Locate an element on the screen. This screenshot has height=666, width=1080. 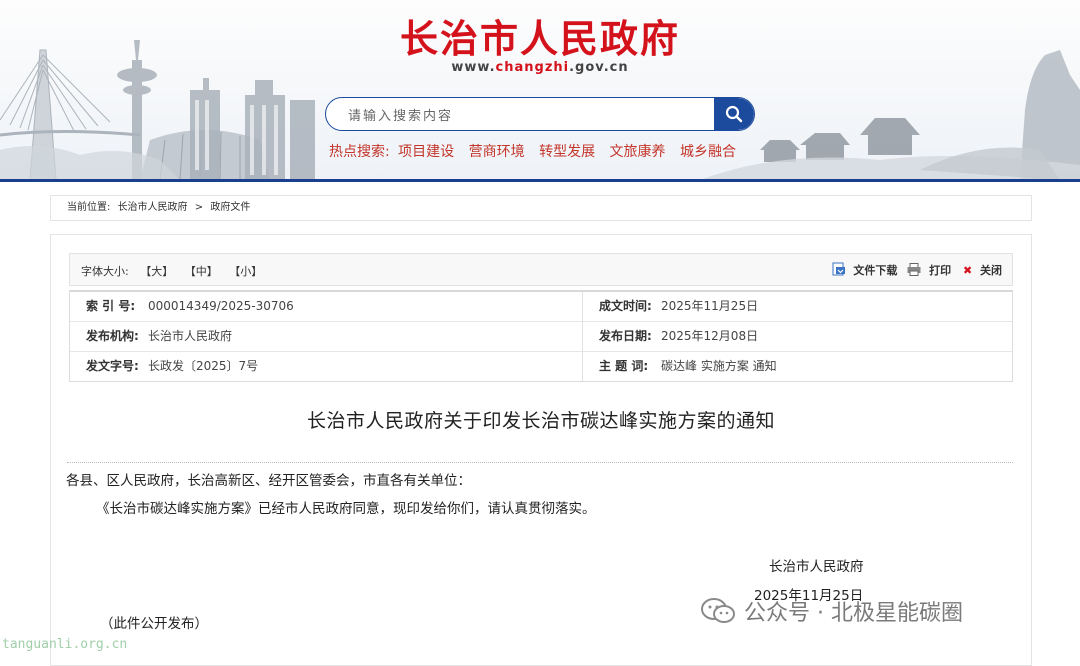
download-button: 文件下载 is located at coordinates (867, 269).